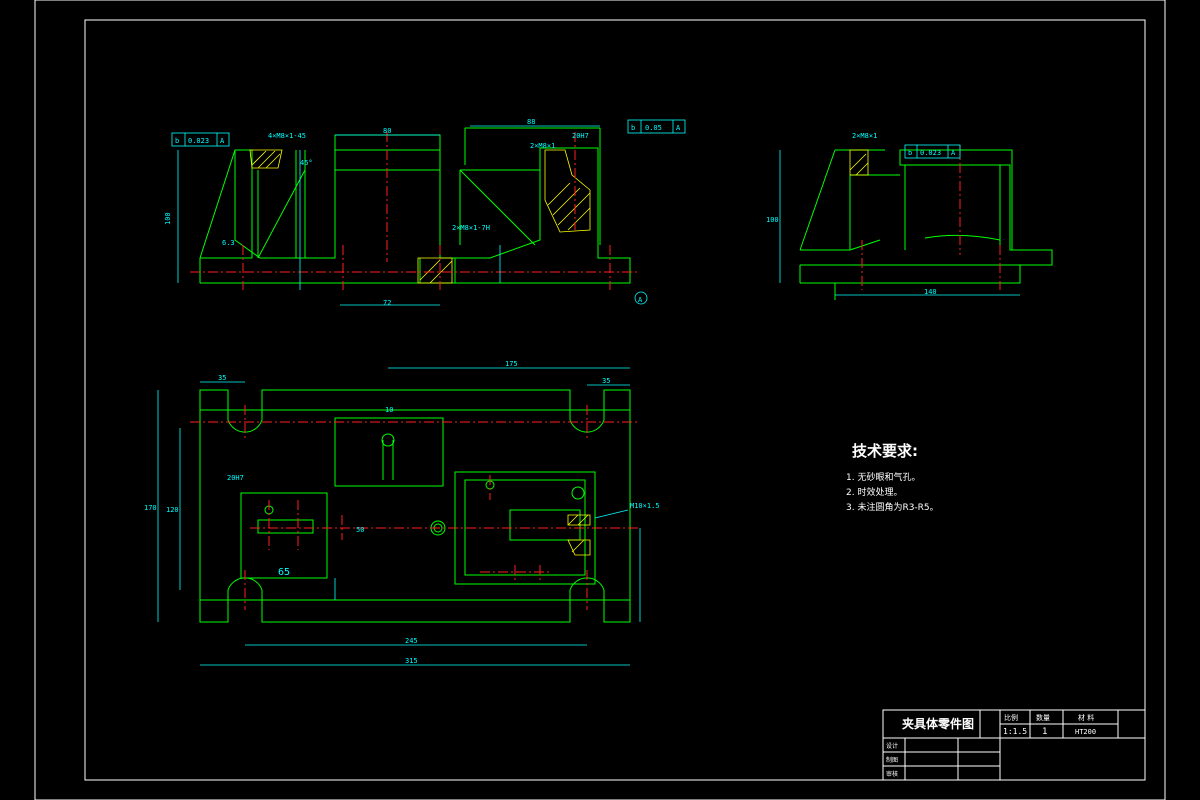 This screenshot has width=1200, height=800. What do you see at coordinates (579, 535) in the screenshot?
I see `top-view-hatching` at bounding box center [579, 535].